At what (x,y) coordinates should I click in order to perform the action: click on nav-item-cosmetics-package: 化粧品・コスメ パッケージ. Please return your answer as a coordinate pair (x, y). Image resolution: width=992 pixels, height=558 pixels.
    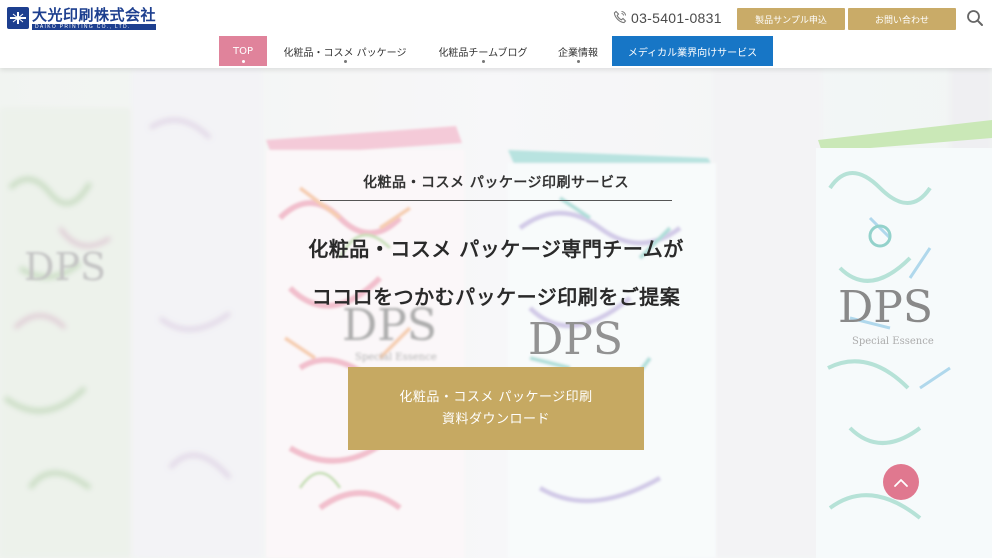
    Looking at the image, I should click on (345, 51).